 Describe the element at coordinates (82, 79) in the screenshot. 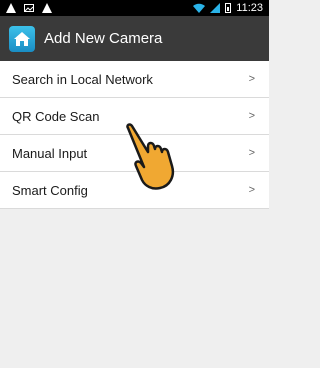

I see `menu-item-label: Search in Local Network` at that location.